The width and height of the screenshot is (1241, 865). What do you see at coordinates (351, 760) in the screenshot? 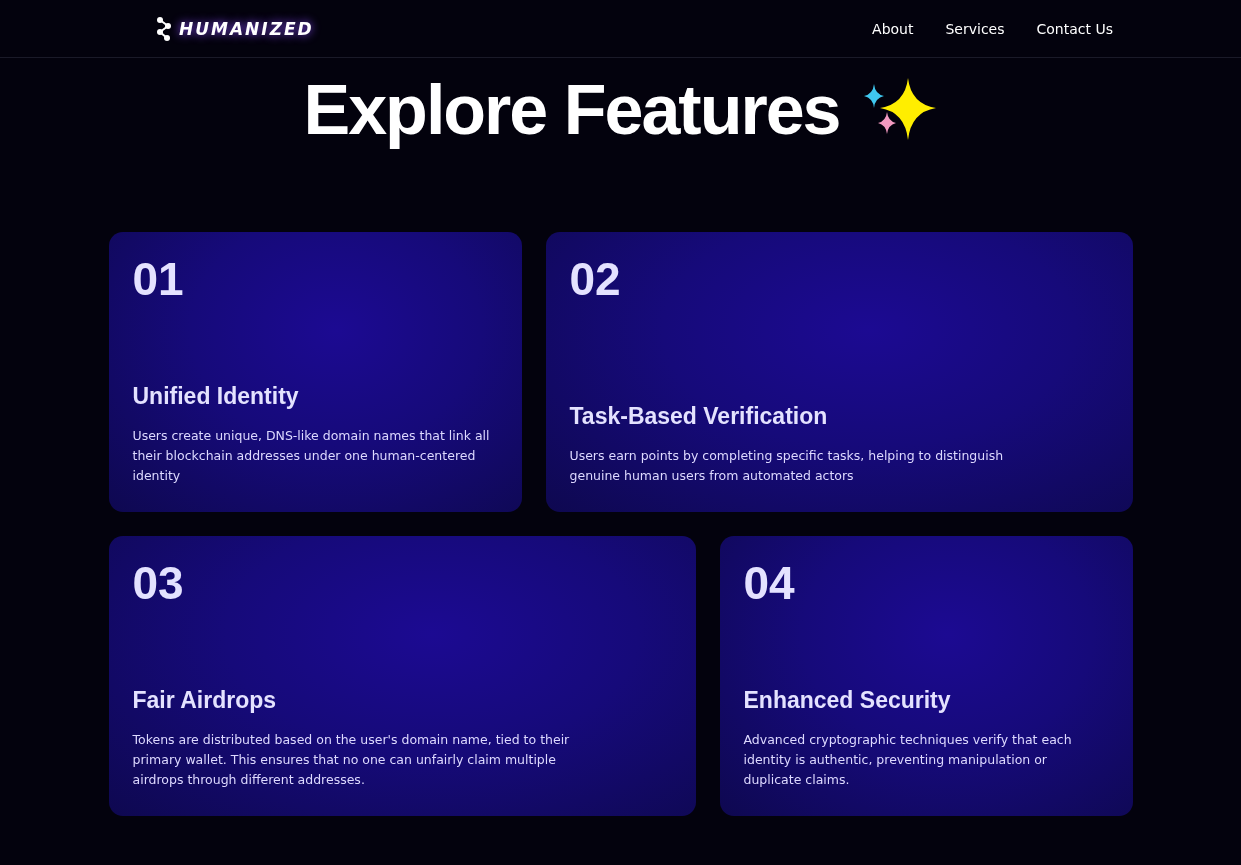
I see `feature-description: Tokens are distributed based on the user's domain name, tied to their primary wallet. This ensures that no one can unfairly claim multiple airdrops through different addresses.` at bounding box center [351, 760].